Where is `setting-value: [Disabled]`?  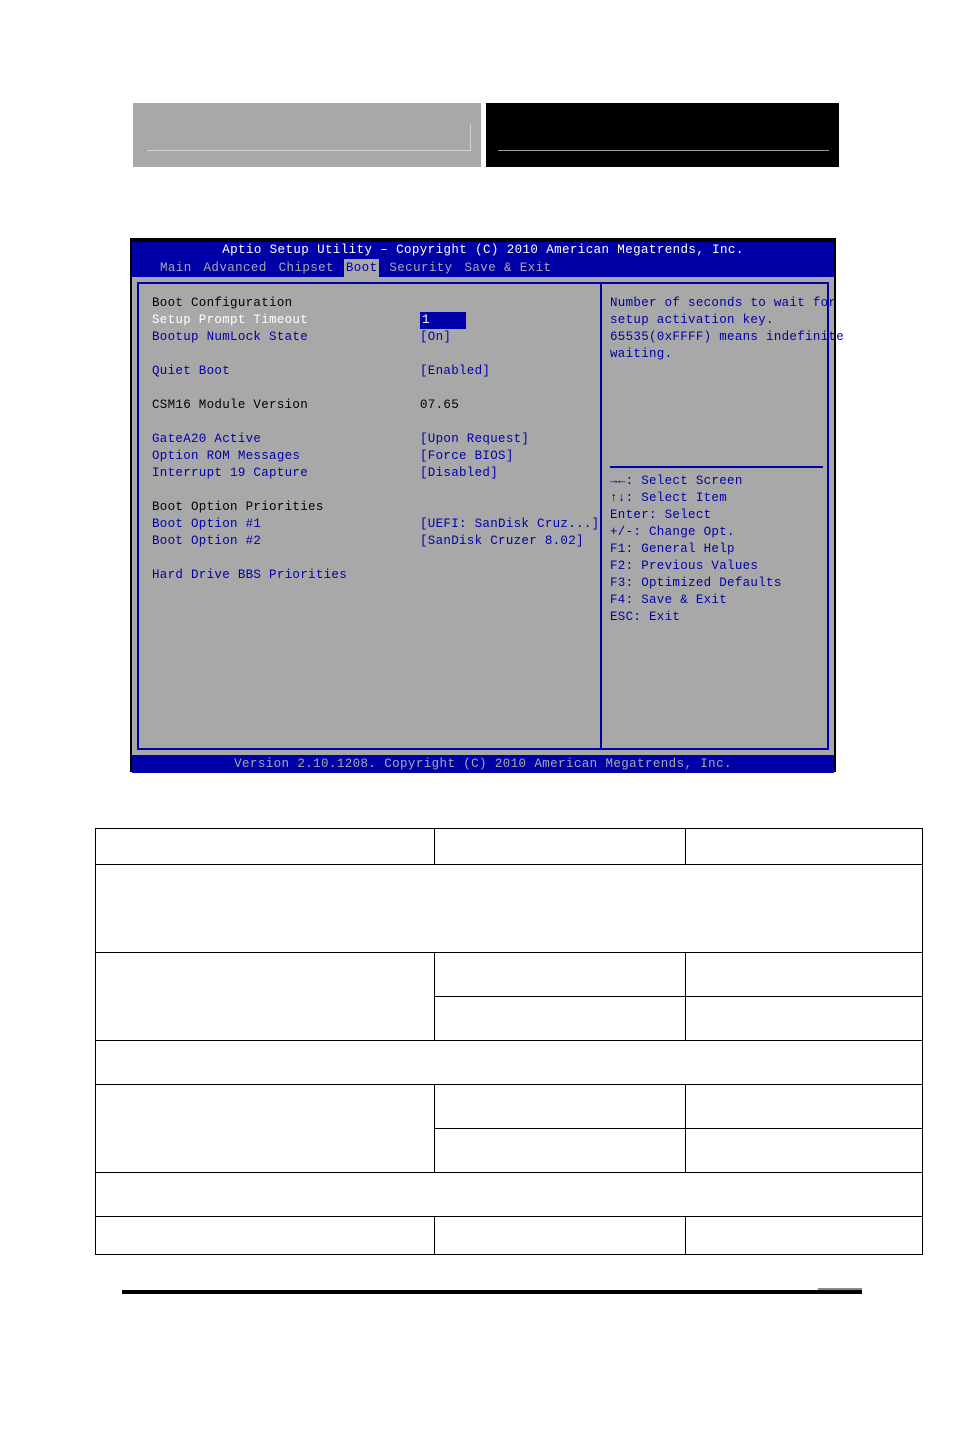 setting-value: [Disabled] is located at coordinates (459, 473).